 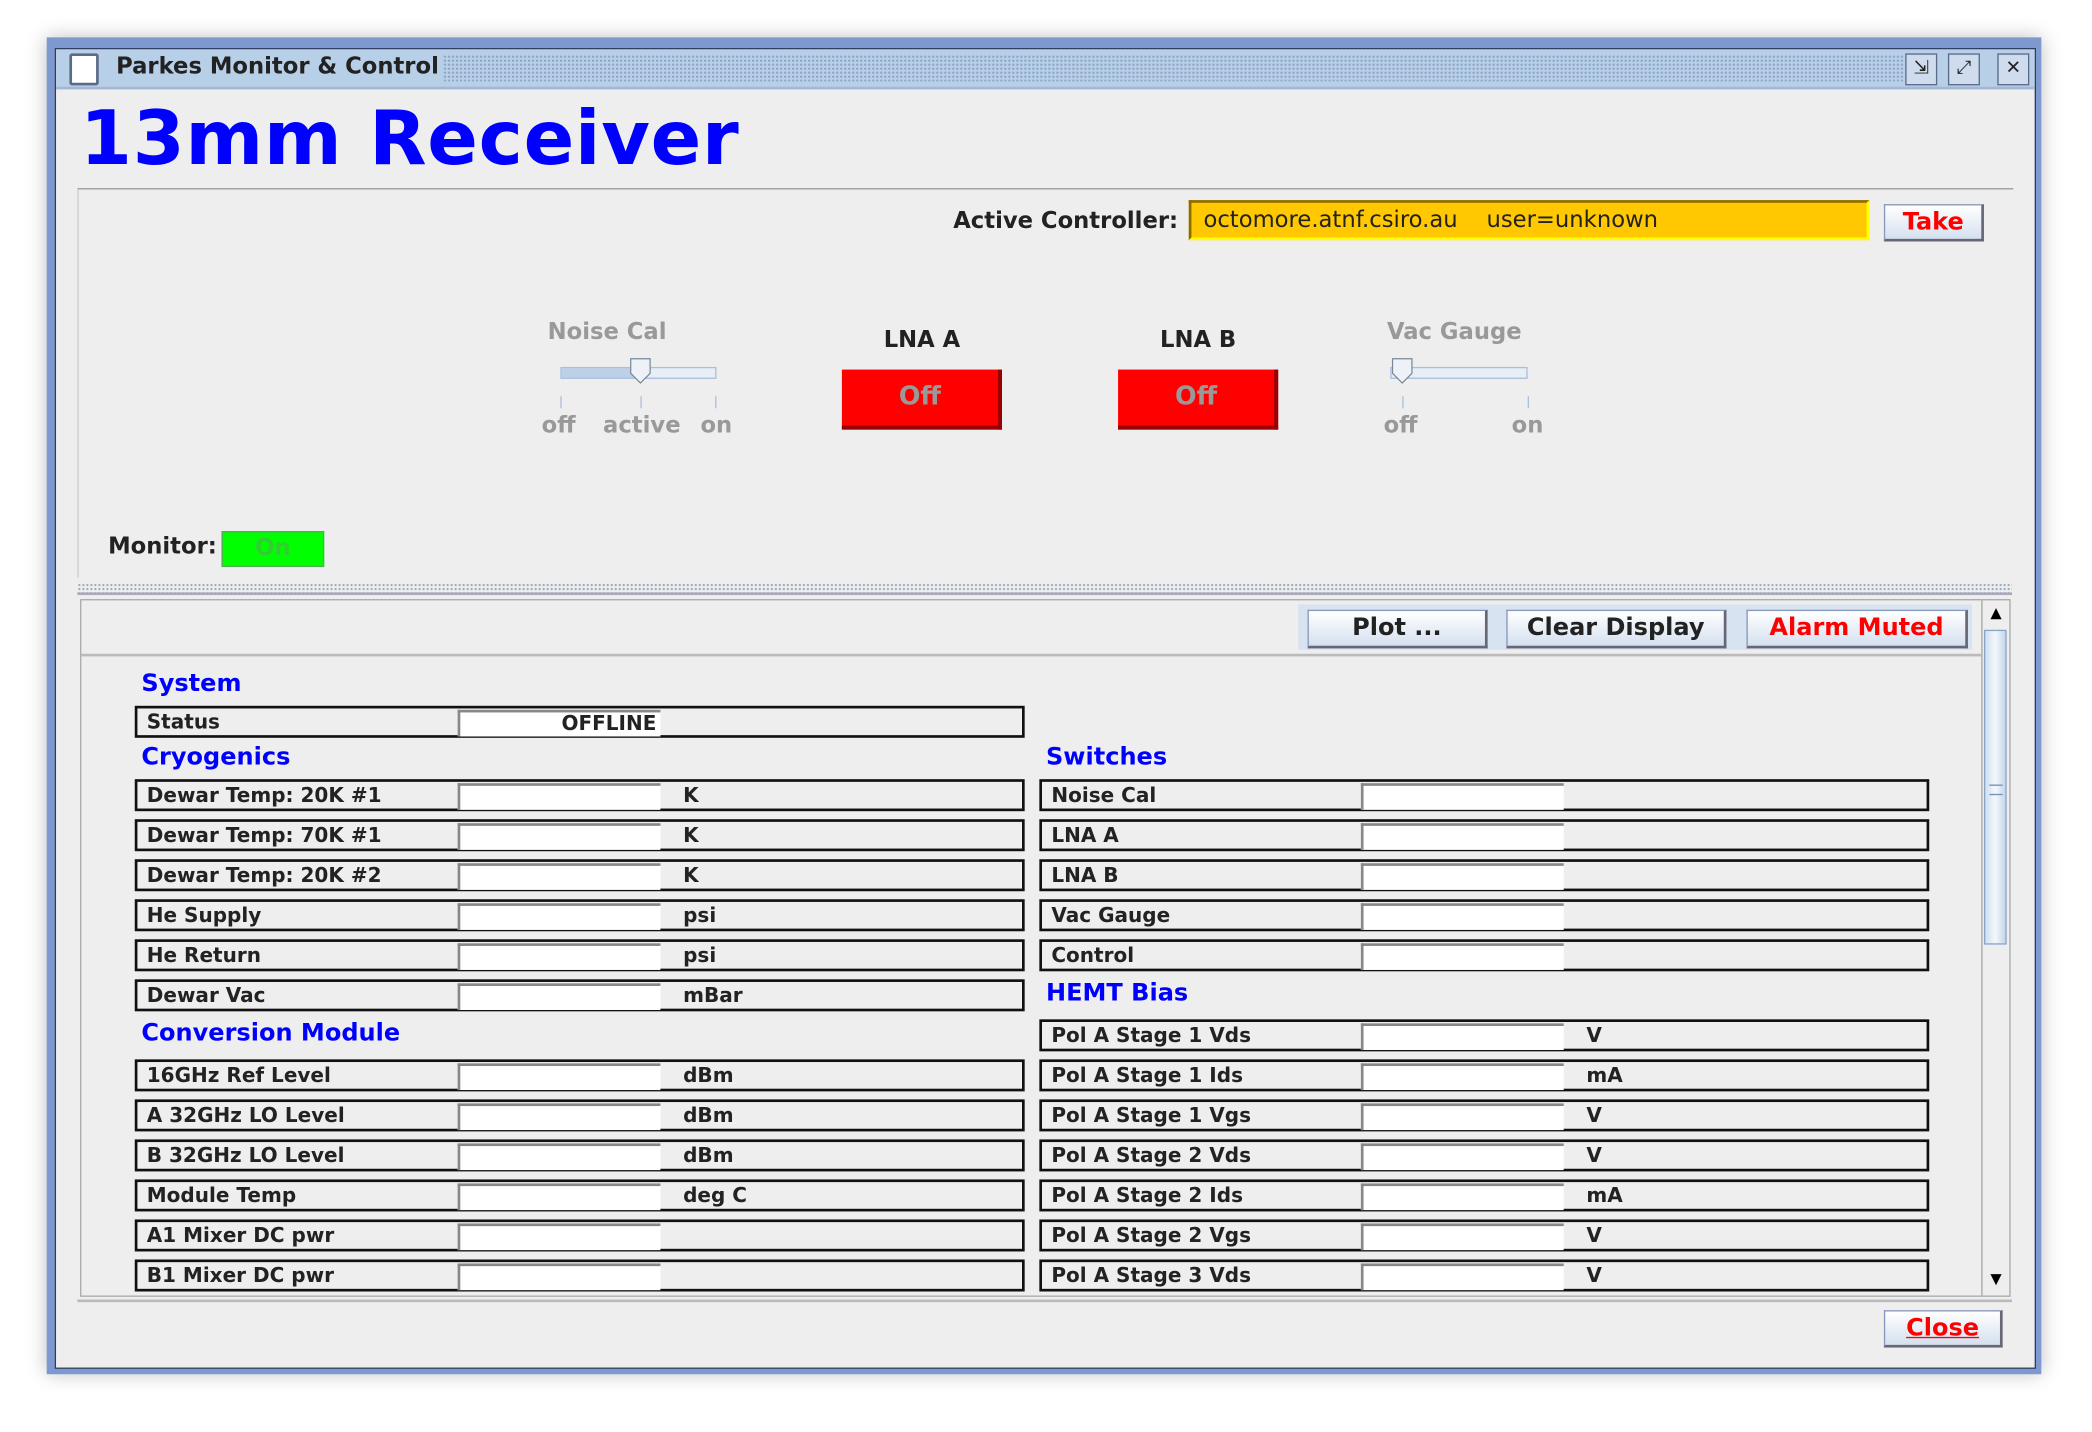 What do you see at coordinates (640, 371) in the screenshot?
I see `noise-cal-slider-thumb` at bounding box center [640, 371].